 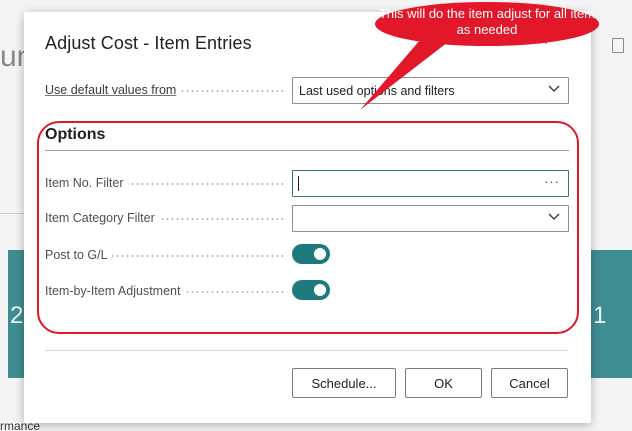 I want to click on dialog-title: Adjust Cost - Item Entries, so click(x=148, y=43).